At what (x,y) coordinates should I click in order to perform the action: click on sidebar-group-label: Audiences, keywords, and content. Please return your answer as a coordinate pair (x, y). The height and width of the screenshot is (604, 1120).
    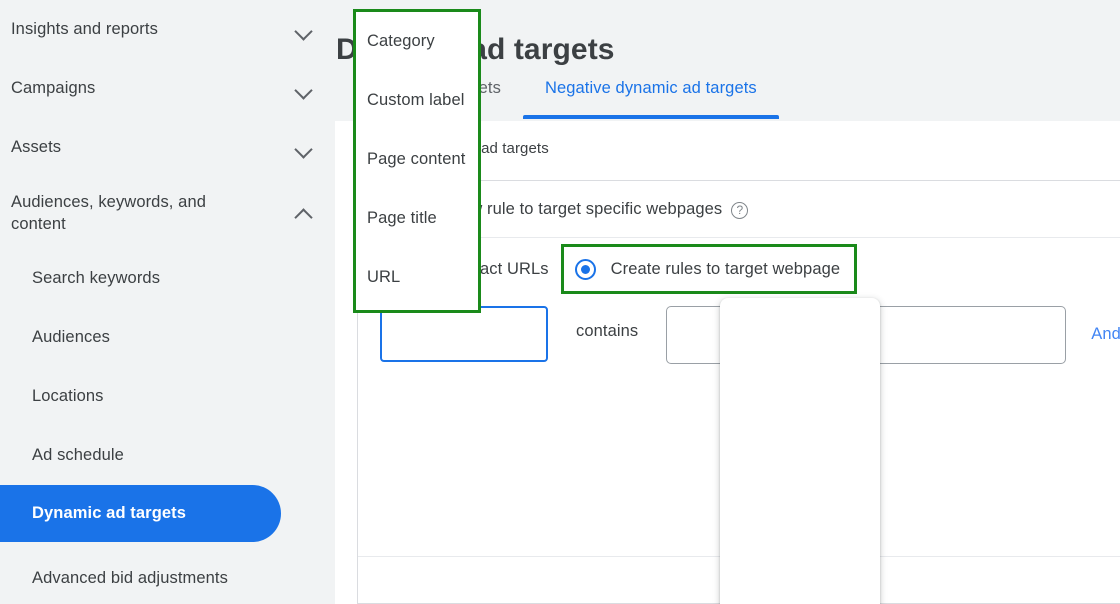
    Looking at the image, I should click on (109, 212).